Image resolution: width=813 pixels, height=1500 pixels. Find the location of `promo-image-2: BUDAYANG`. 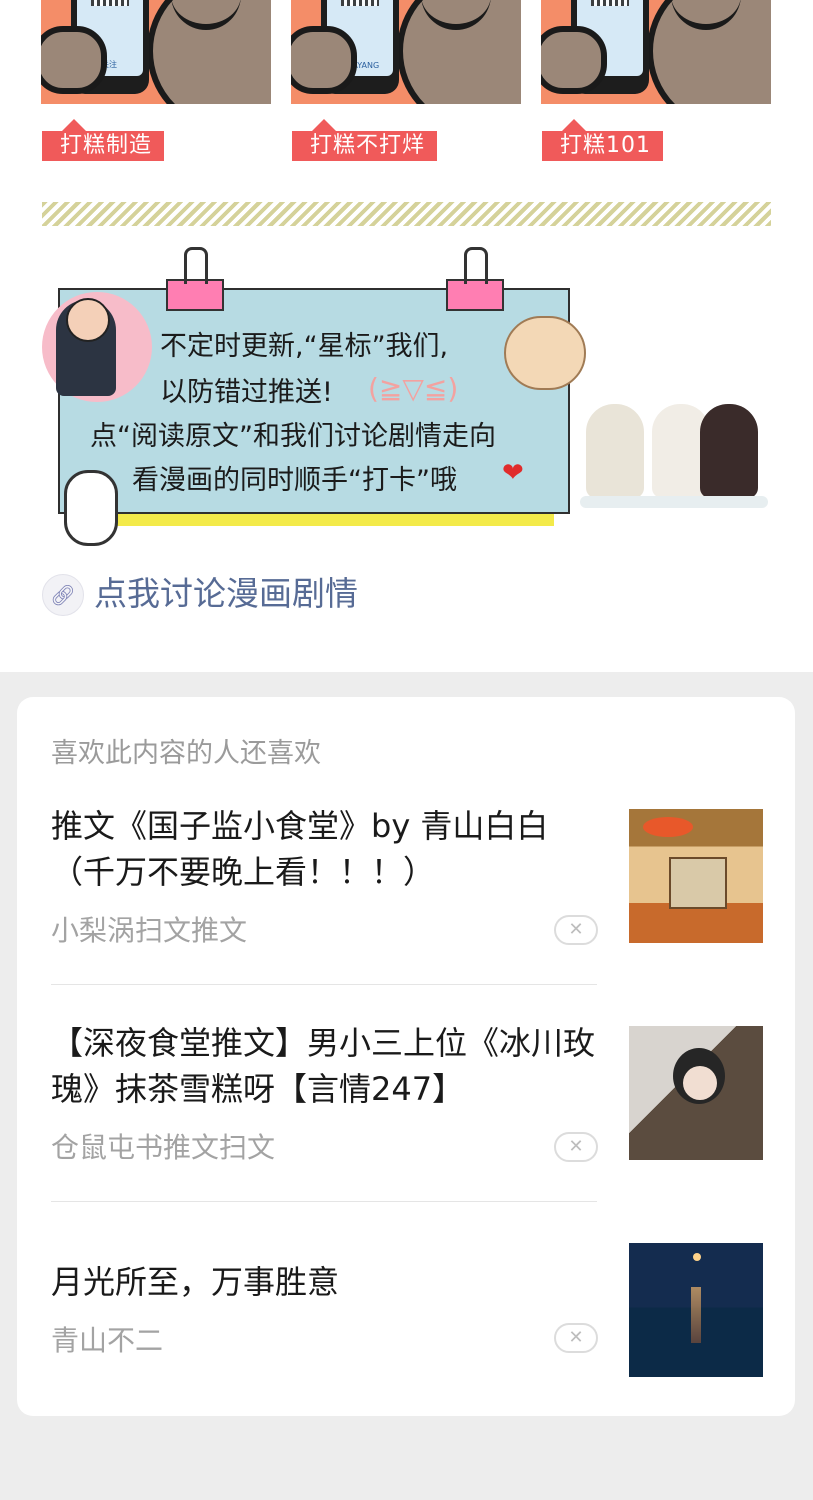

promo-image-2: BUDAYANG is located at coordinates (406, 52).